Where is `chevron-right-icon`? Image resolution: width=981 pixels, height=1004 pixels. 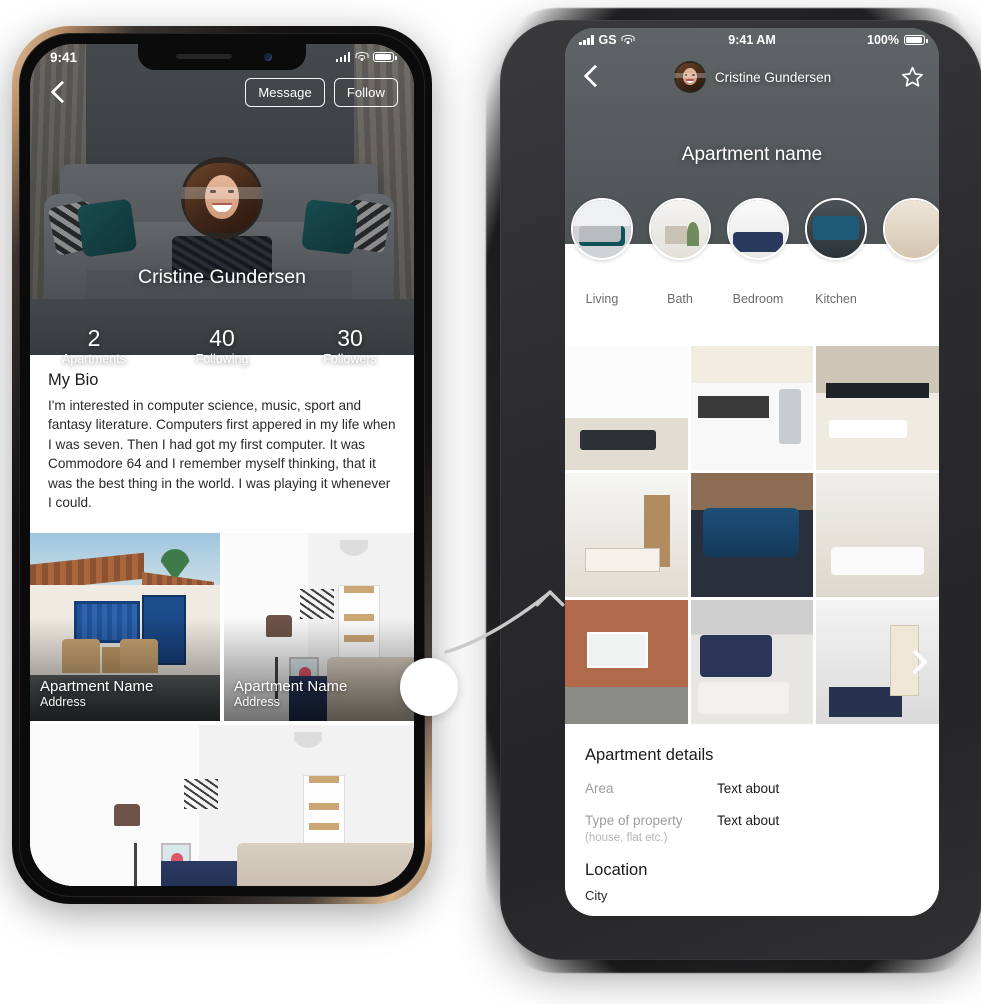
chevron-right-icon is located at coordinates (914, 662).